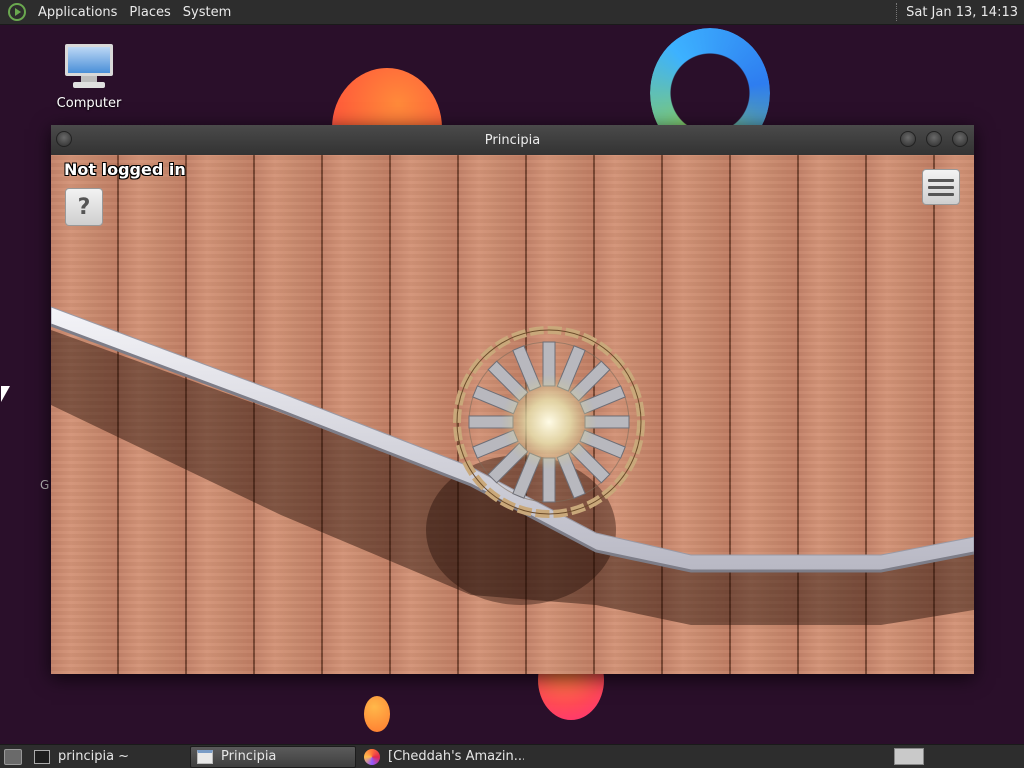 This screenshot has width=1024, height=768. I want to click on taskbar-item-terminal: principia ~, so click(108, 757).